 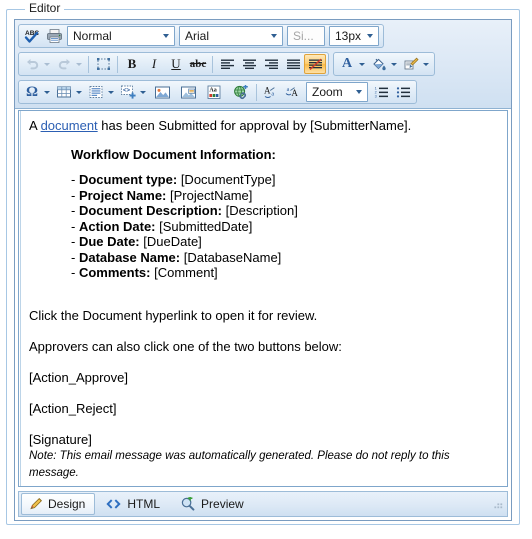 I want to click on fill-color-dropdown-arrow, so click(x=394, y=64).